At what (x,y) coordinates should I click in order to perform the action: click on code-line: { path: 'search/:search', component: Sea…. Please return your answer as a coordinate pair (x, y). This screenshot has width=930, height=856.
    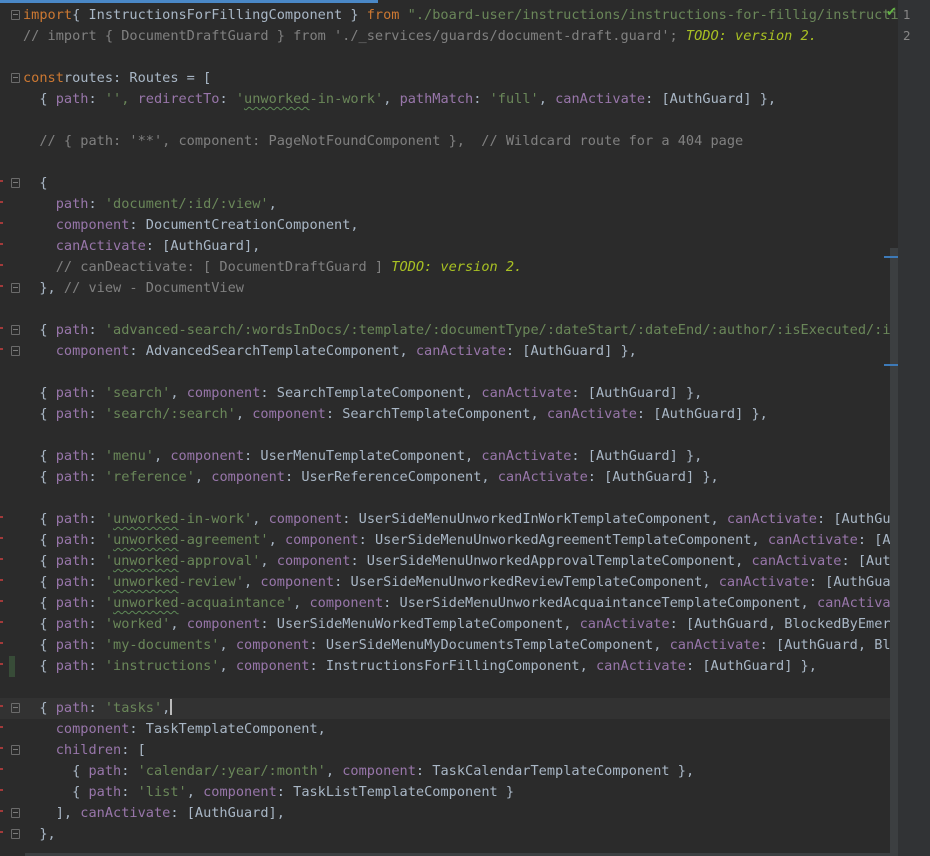
    Looking at the image, I should click on (449, 414).